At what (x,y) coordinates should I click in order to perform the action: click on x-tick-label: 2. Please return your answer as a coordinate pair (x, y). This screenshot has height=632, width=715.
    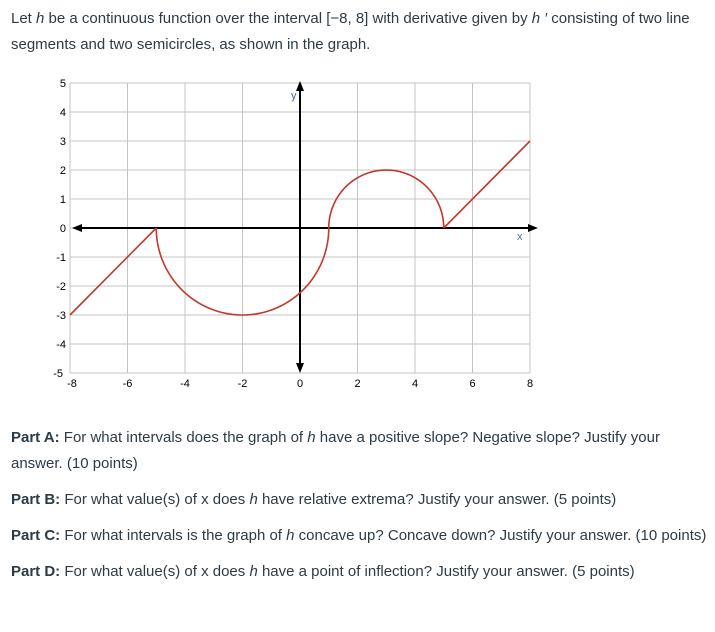
    Looking at the image, I should click on (357, 384).